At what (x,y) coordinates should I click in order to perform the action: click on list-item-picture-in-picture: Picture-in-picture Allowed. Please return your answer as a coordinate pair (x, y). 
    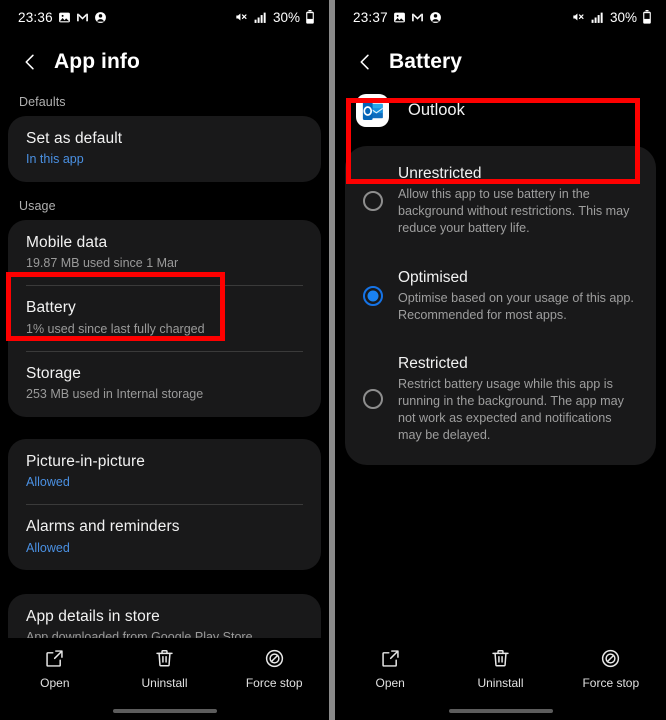
    Looking at the image, I should click on (164, 472).